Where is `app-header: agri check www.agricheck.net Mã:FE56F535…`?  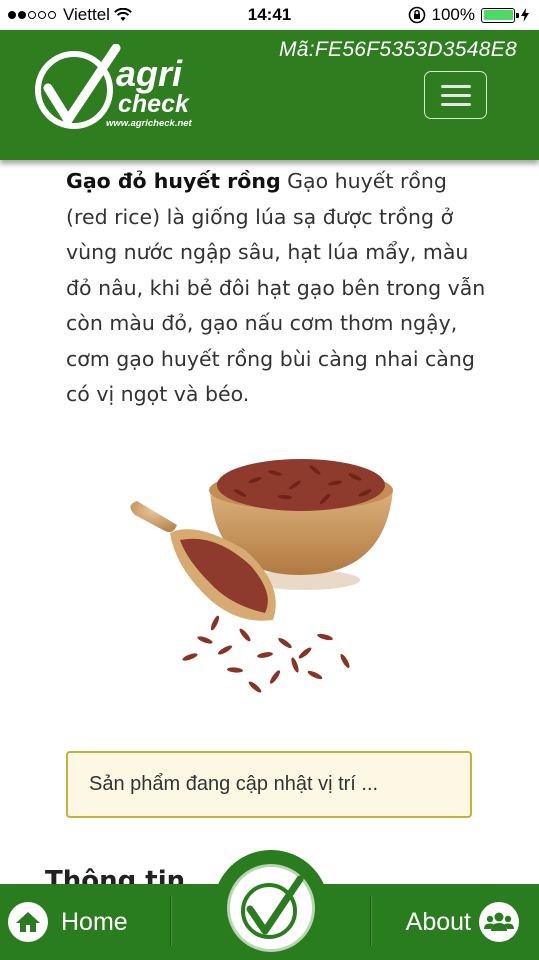
app-header: agri check www.agricheck.net Mã:FE56F535… is located at coordinates (269, 95).